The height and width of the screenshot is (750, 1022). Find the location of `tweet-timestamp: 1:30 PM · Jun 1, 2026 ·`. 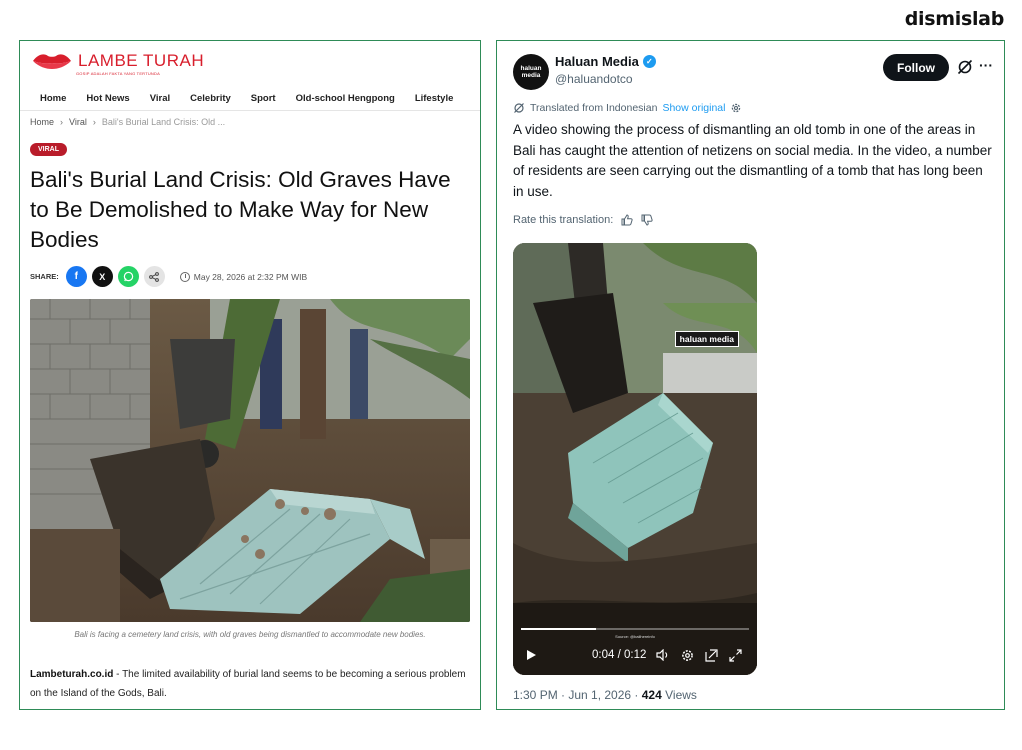

tweet-timestamp: 1:30 PM · Jun 1, 2026 · is located at coordinates (577, 695).